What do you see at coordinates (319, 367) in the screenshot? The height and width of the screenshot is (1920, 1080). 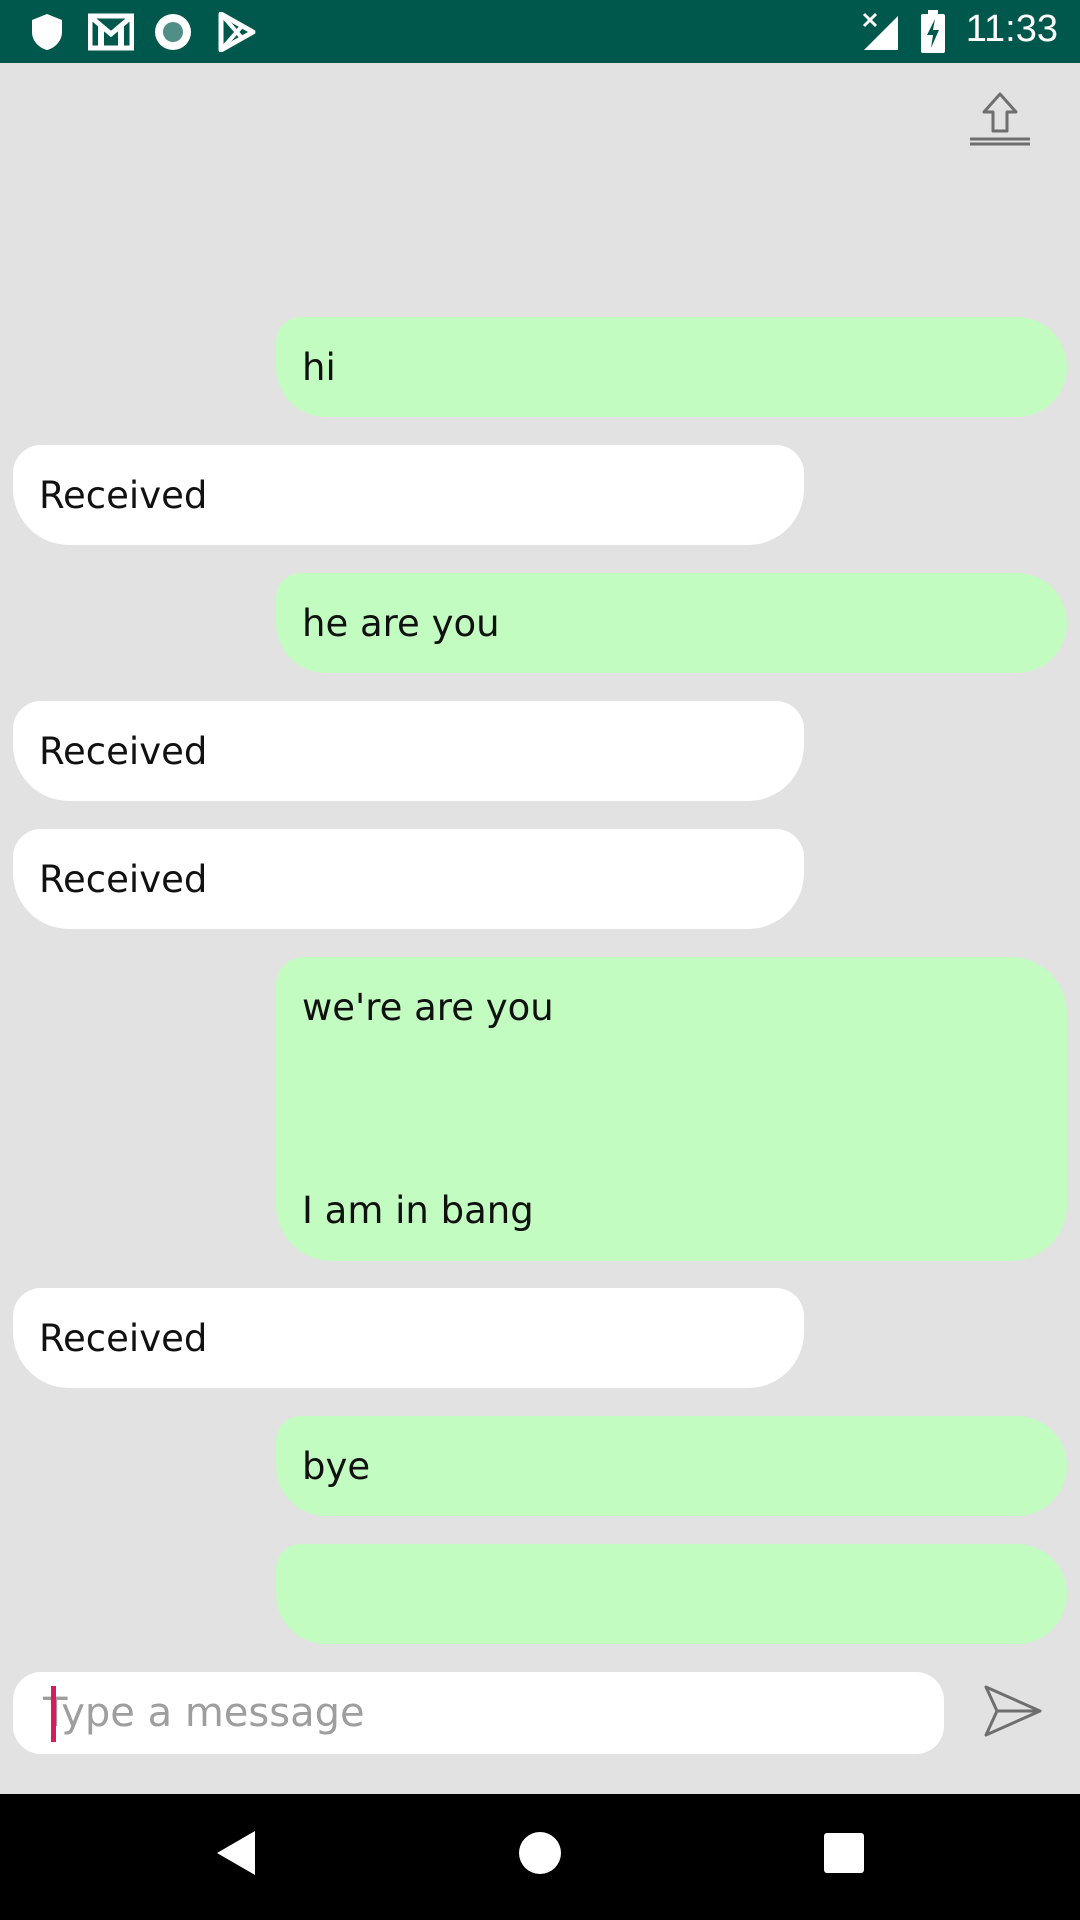 I see `message-text: hi` at bounding box center [319, 367].